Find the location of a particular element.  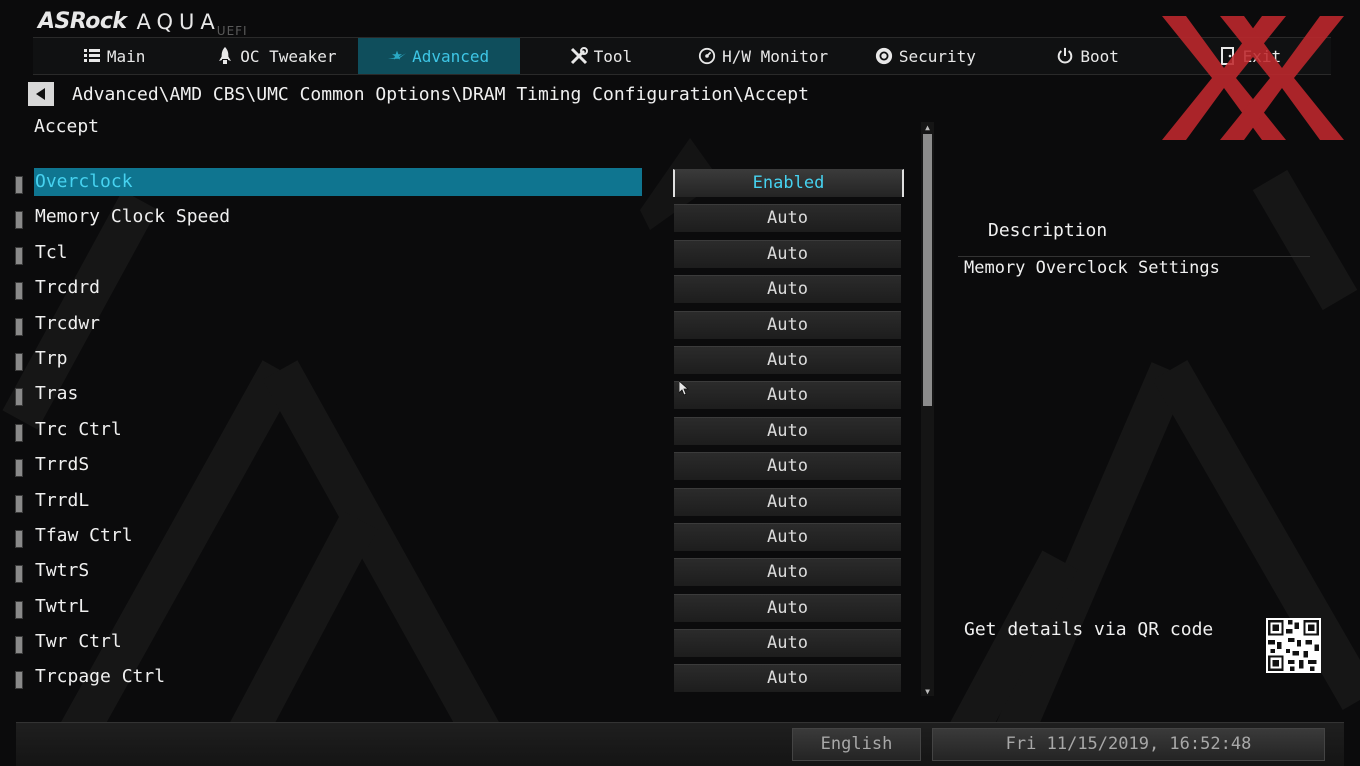

tab-exit: Exit is located at coordinates (1250, 56).